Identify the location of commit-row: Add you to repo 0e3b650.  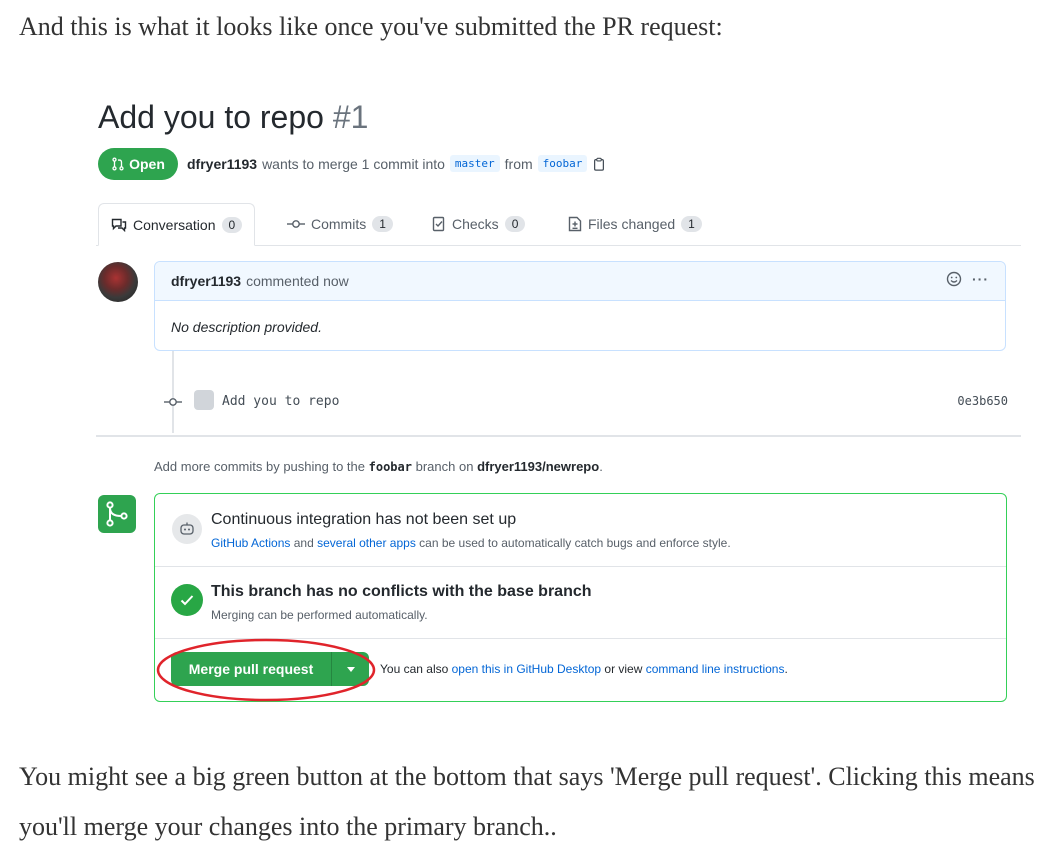
(584, 402).